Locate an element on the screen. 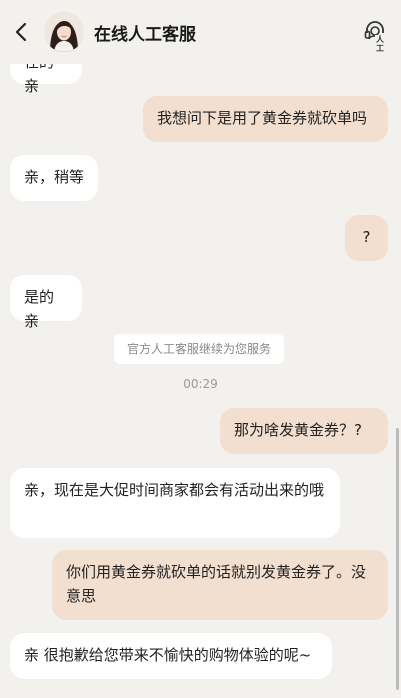 The height and width of the screenshot is (698, 401). agent-portrait-icon is located at coordinates (64, 32).